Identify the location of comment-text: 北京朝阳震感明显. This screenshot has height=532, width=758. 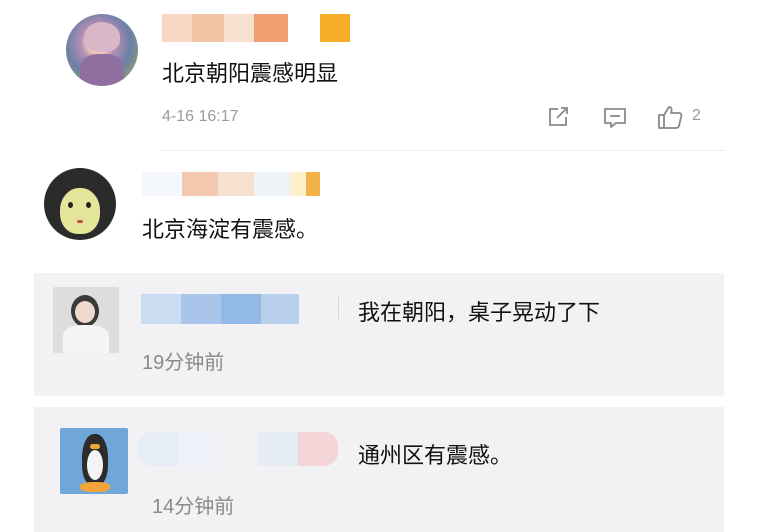
(250, 74).